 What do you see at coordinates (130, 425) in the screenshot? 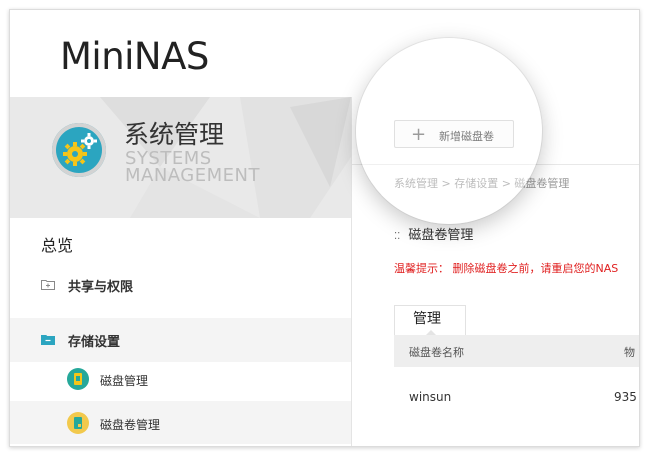
I see `sidebar-subitem-label: 磁盘卷管理` at bounding box center [130, 425].